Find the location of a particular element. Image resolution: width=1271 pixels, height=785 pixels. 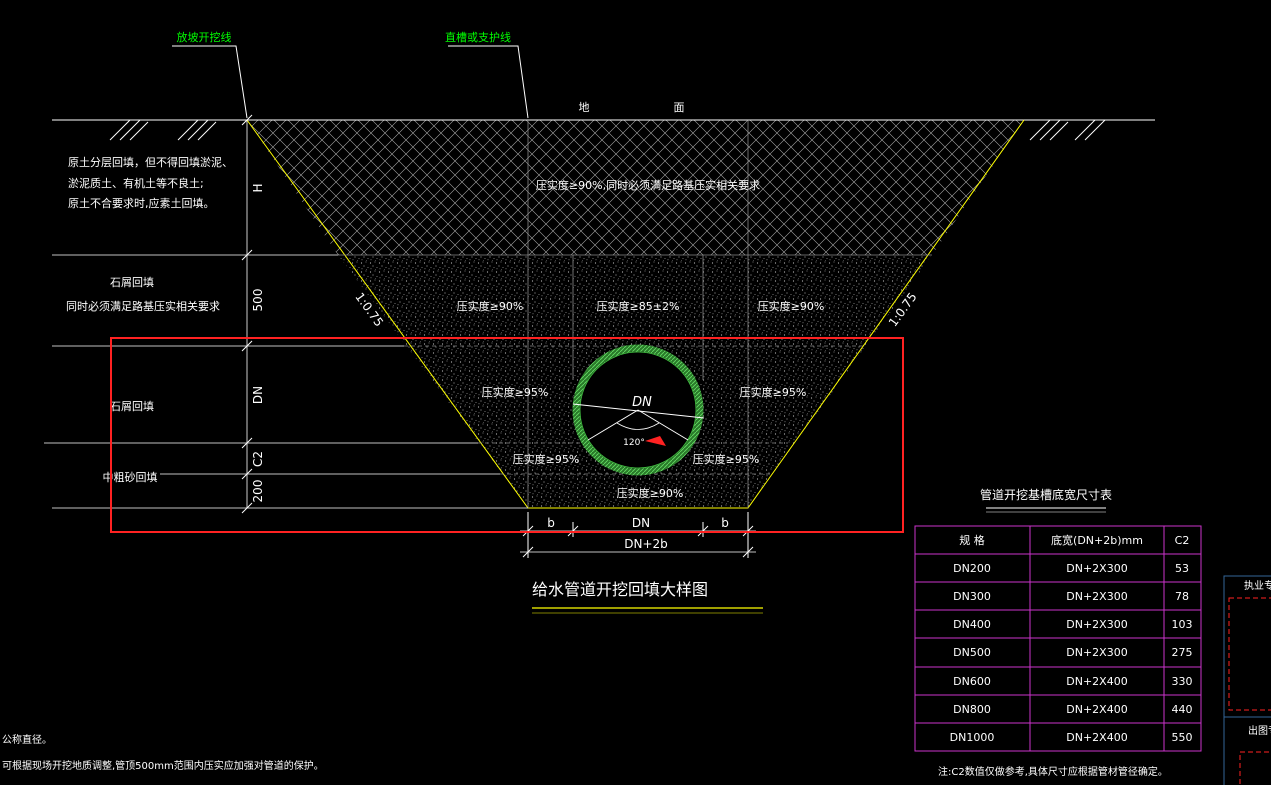

bottom-note-2: 可根据现场开挖地质调整,管顶500mm范围内压实应加强对管道的保护。 is located at coordinates (163, 765).